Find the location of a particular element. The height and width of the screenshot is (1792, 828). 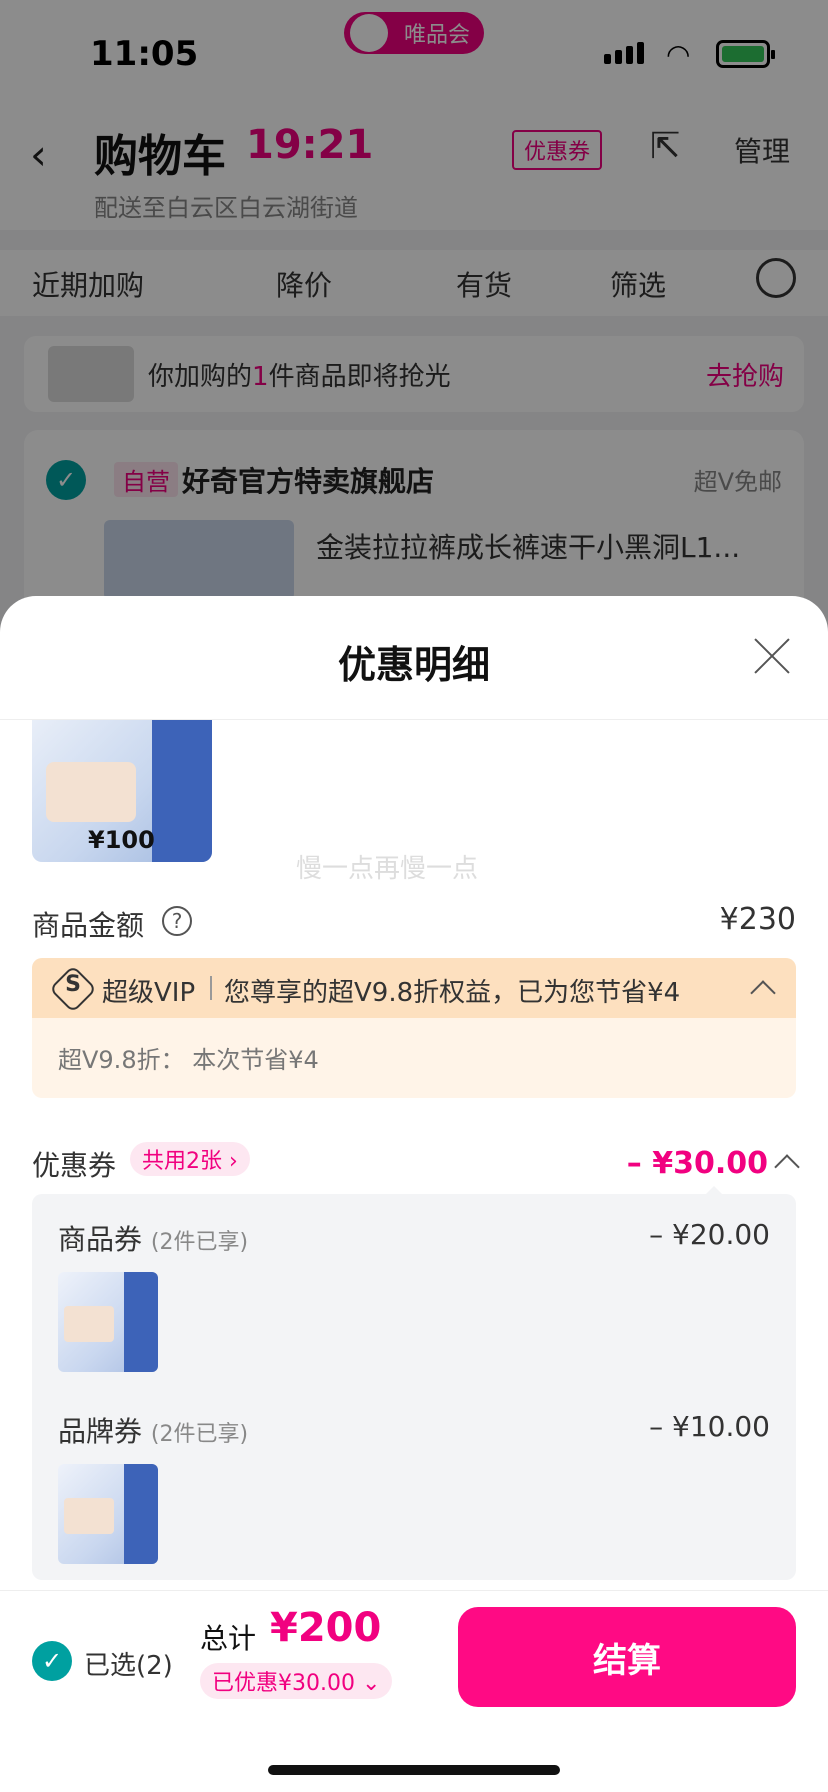

coupon-chevron-up-icon is located at coordinates (787, 1167).